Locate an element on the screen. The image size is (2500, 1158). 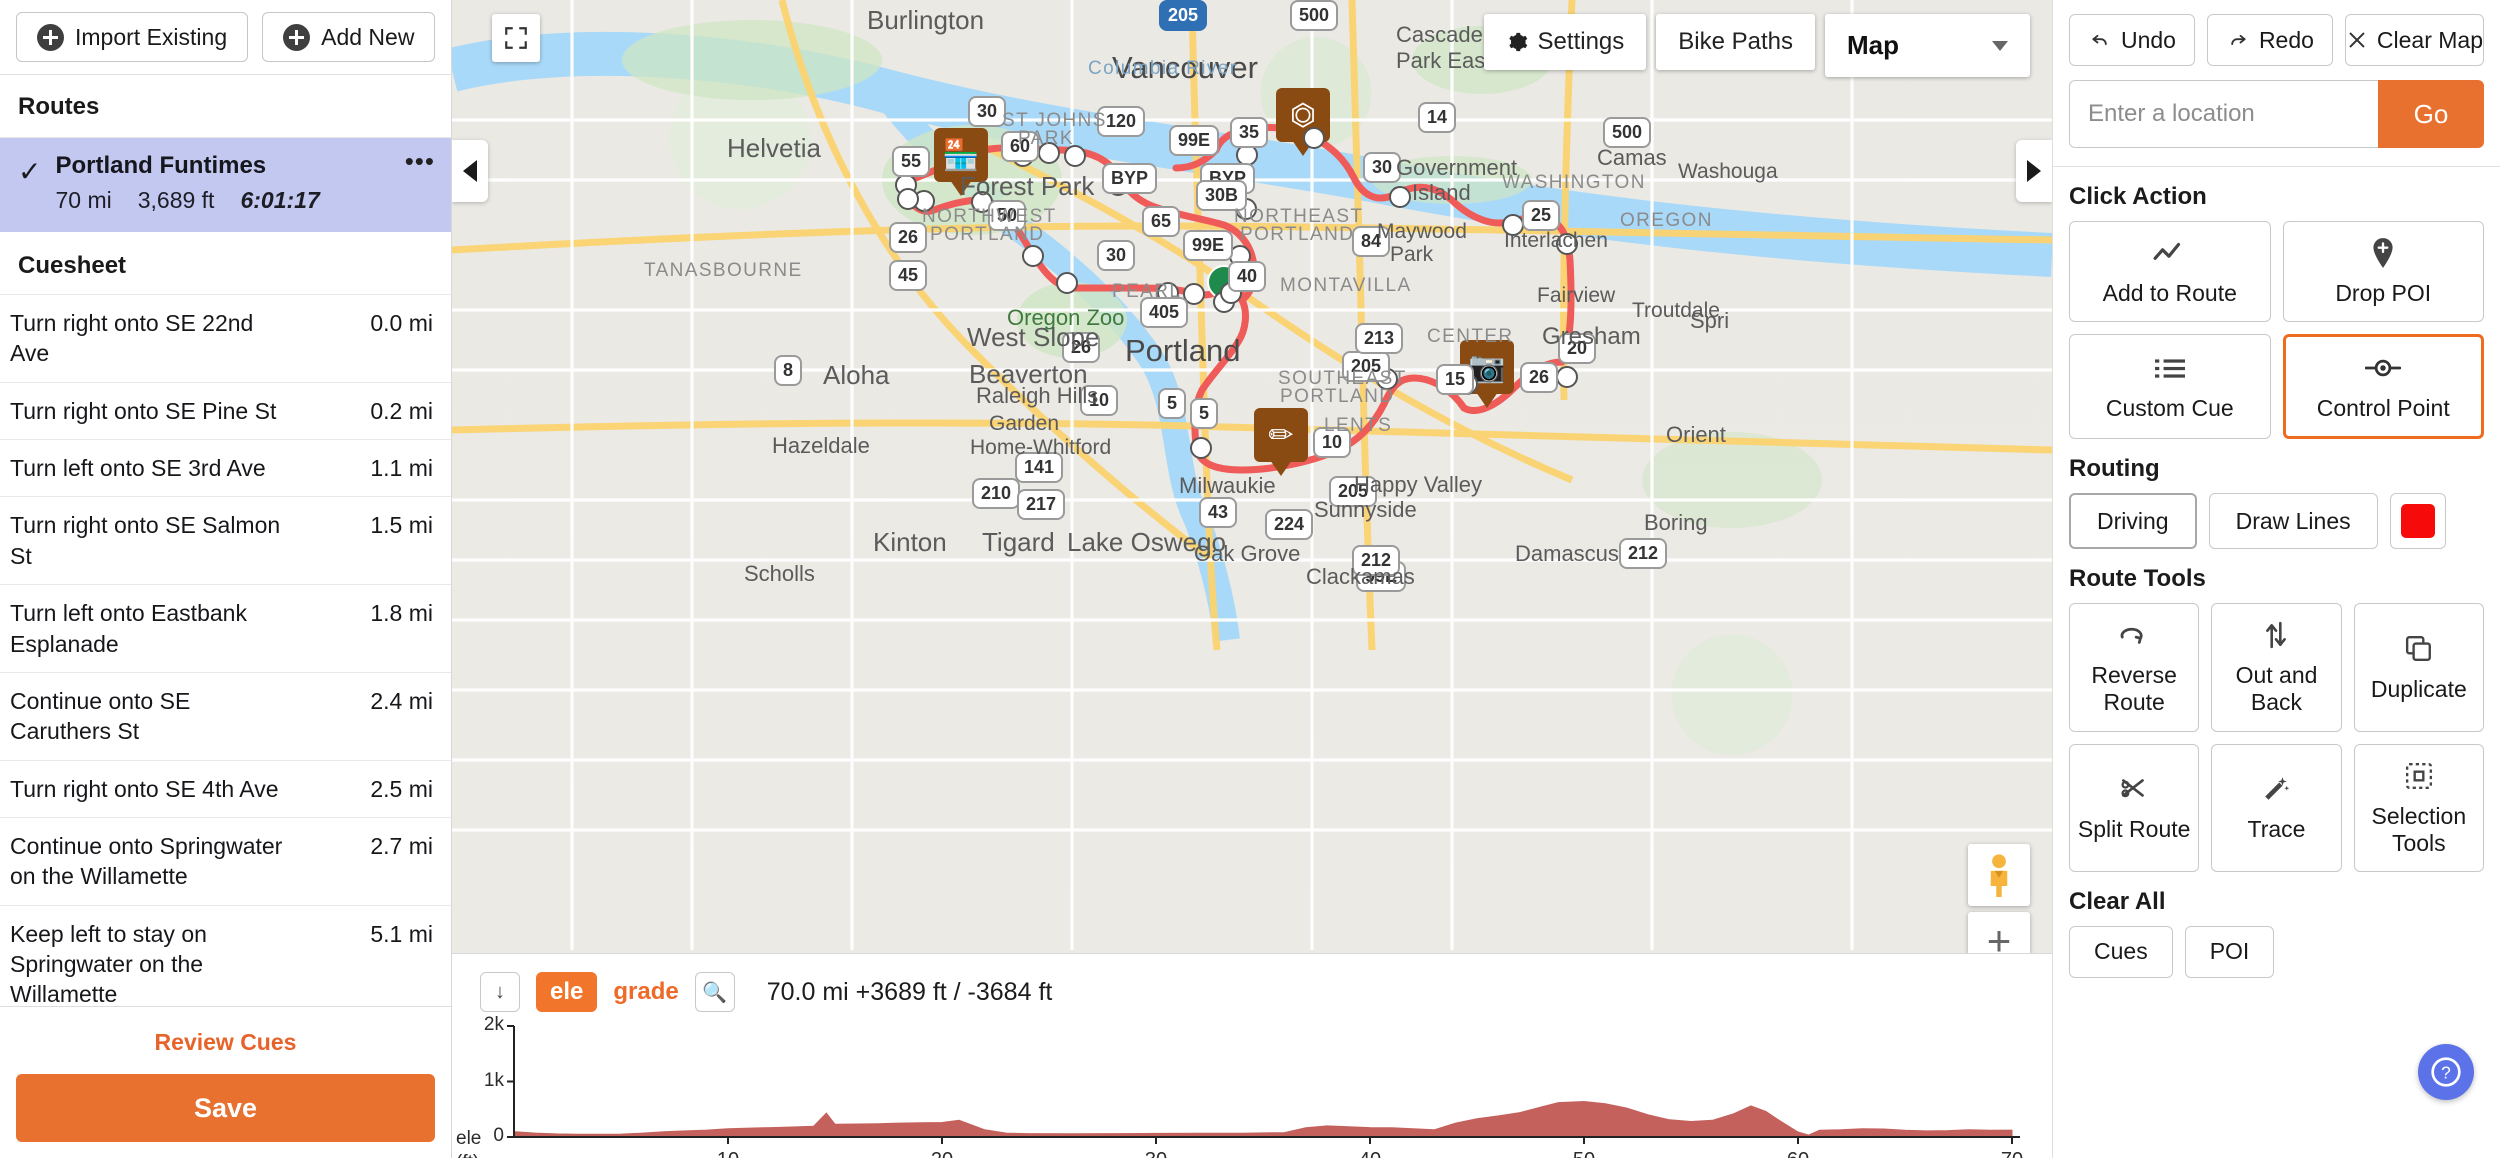
review-cues-link: Review Cues is located at coordinates (225, 1040).